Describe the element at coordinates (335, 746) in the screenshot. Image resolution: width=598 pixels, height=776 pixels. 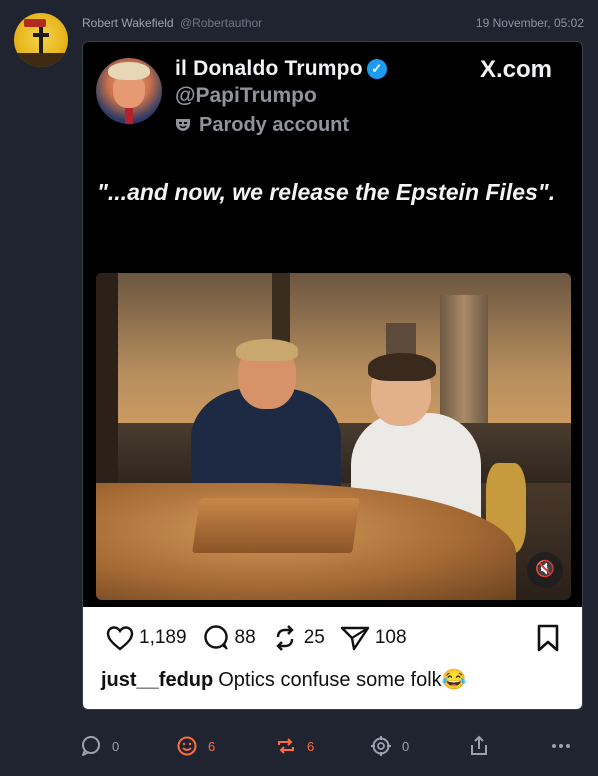
I see `post-actions: 0 6 6 0` at that location.